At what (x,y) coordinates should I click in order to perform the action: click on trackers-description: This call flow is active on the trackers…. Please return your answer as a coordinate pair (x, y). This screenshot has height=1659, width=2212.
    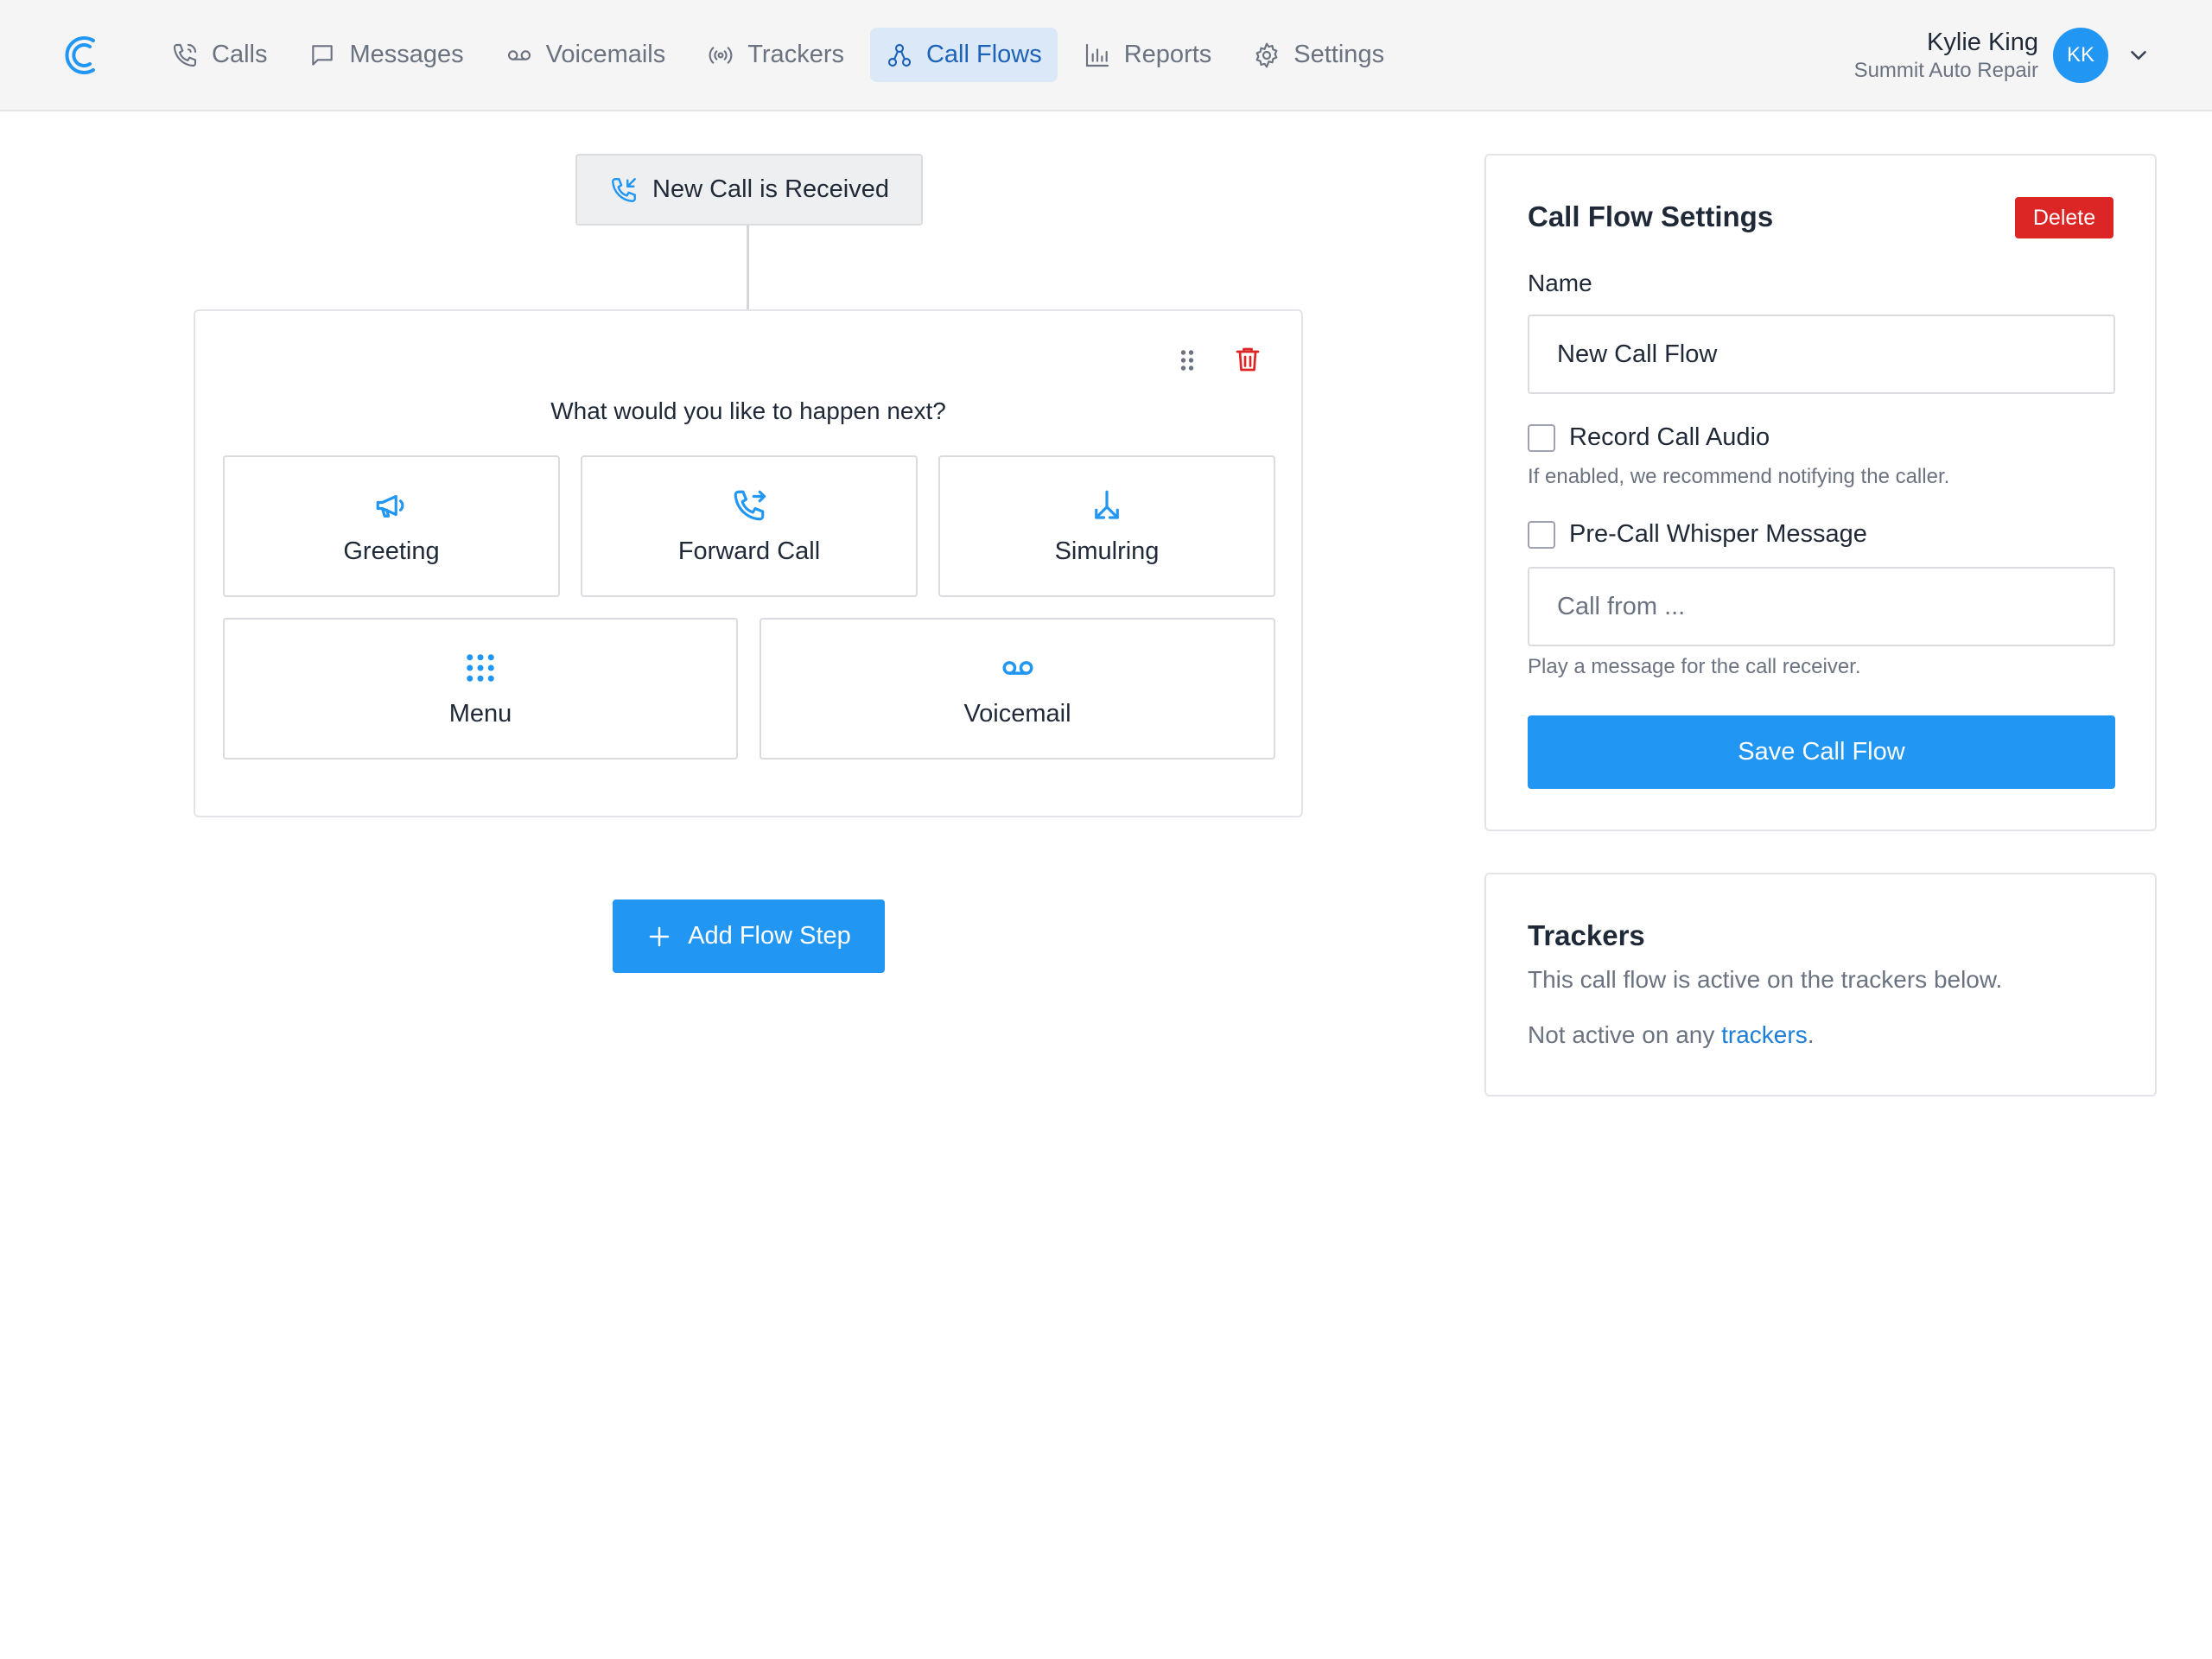
    Looking at the image, I should click on (1765, 979).